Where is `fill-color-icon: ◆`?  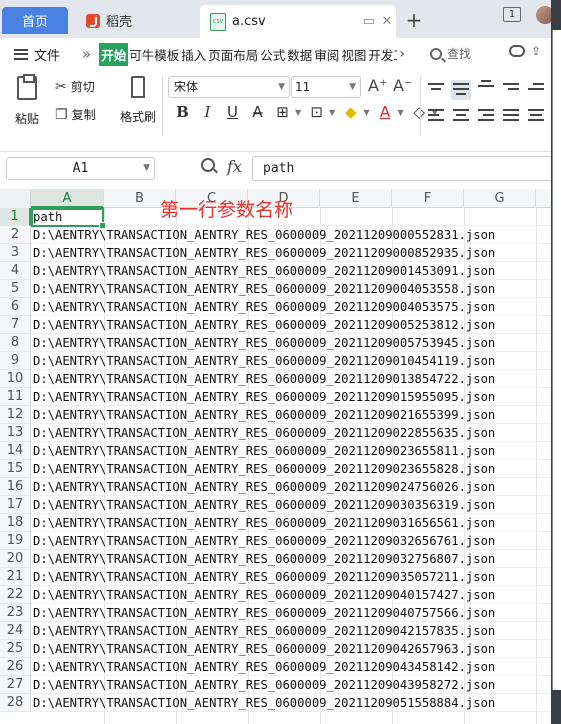
fill-color-icon: ◆ is located at coordinates (350, 112).